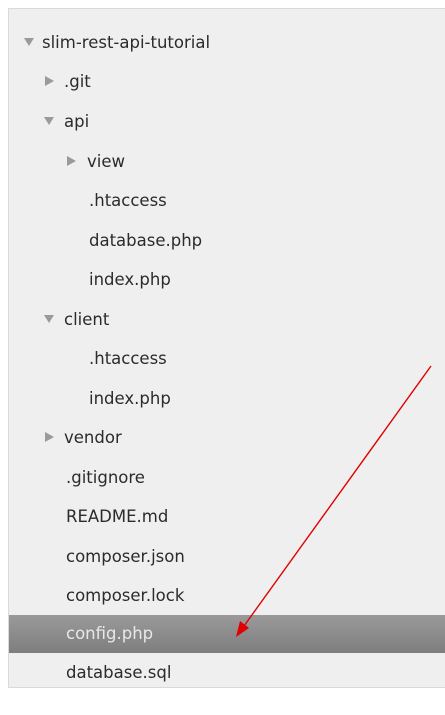 Image resolution: width=445 pixels, height=715 pixels. What do you see at coordinates (227, 438) in the screenshot?
I see `tree-item-vendor-folder: vendor` at bounding box center [227, 438].